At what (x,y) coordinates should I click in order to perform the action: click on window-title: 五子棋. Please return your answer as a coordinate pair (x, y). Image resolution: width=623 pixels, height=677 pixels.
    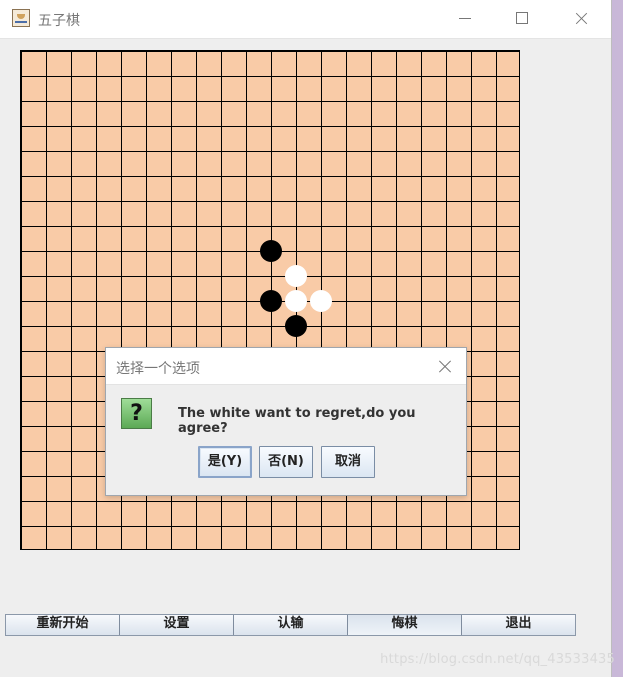
    Looking at the image, I should click on (59, 21).